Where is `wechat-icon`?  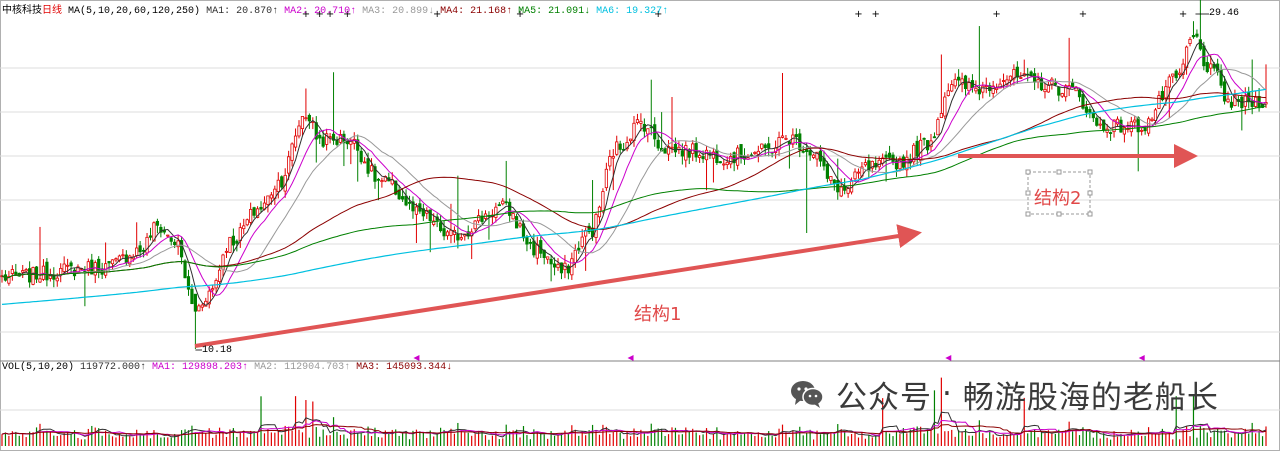
wechat-icon is located at coordinates (807, 394).